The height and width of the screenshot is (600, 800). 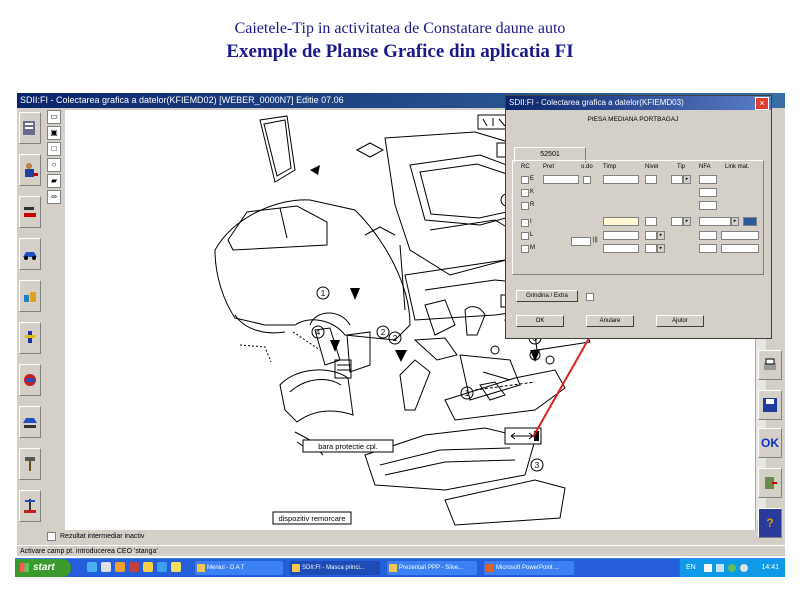 I want to click on car-bodywork-icon, so click(x=30, y=254).